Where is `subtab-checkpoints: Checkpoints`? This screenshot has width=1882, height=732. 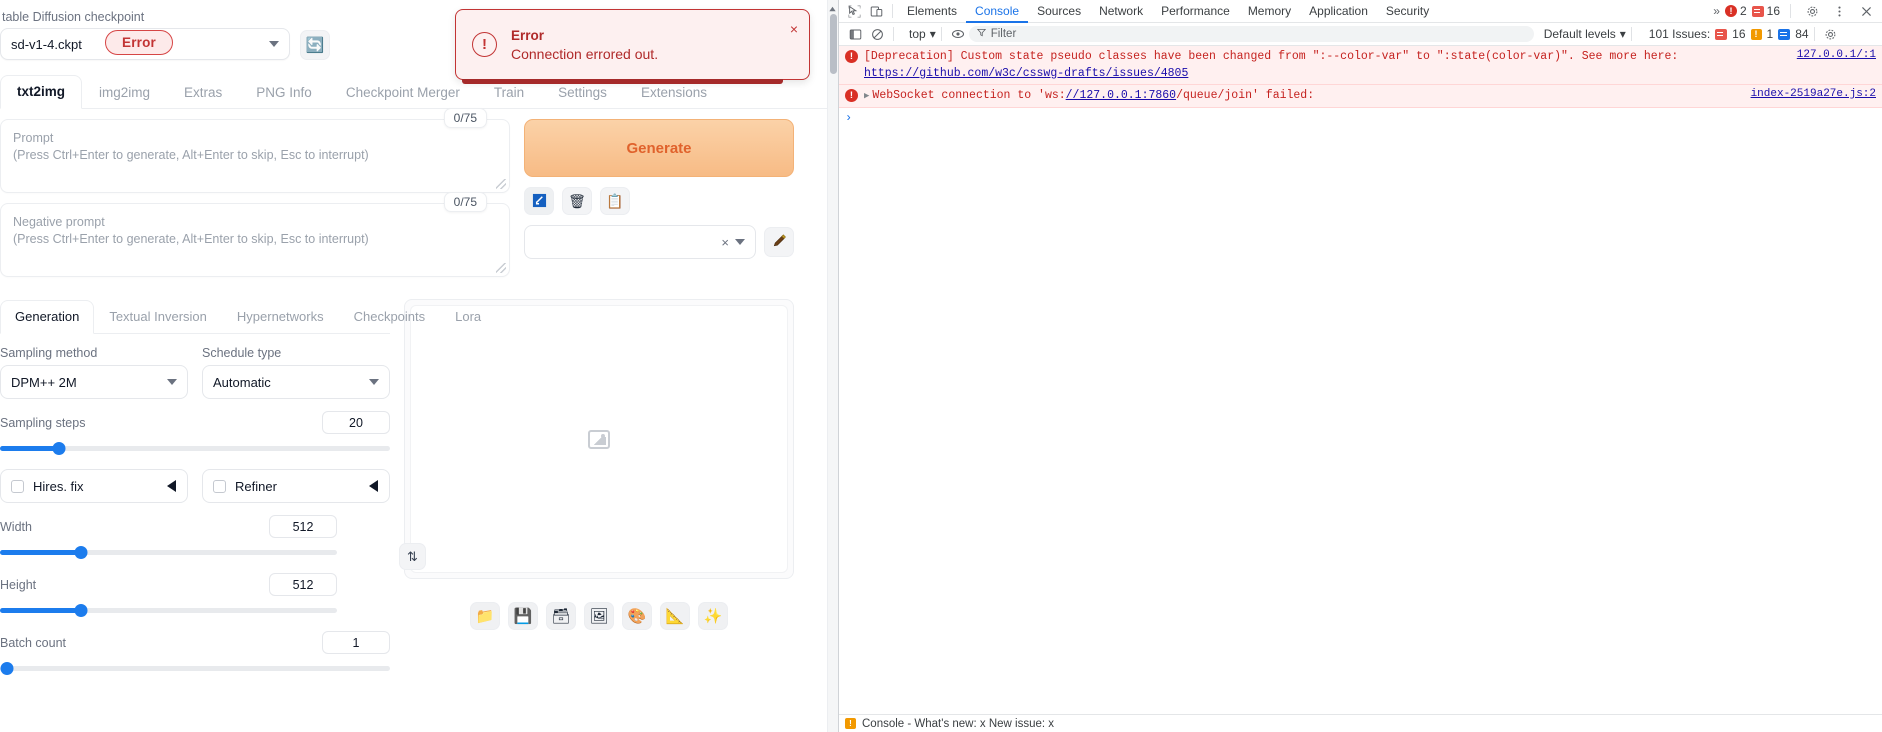
subtab-checkpoints: Checkpoints is located at coordinates (390, 317).